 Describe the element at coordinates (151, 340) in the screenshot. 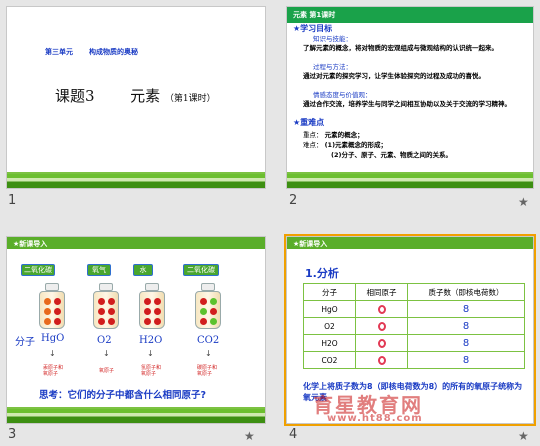

I see `formula-h2o: H2O` at that location.